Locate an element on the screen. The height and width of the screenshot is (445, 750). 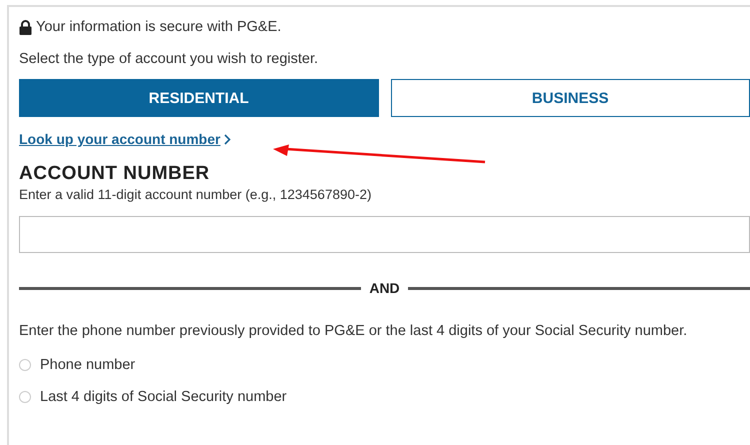
radio-label: Last 4 digits of Social Security number is located at coordinates (163, 397).